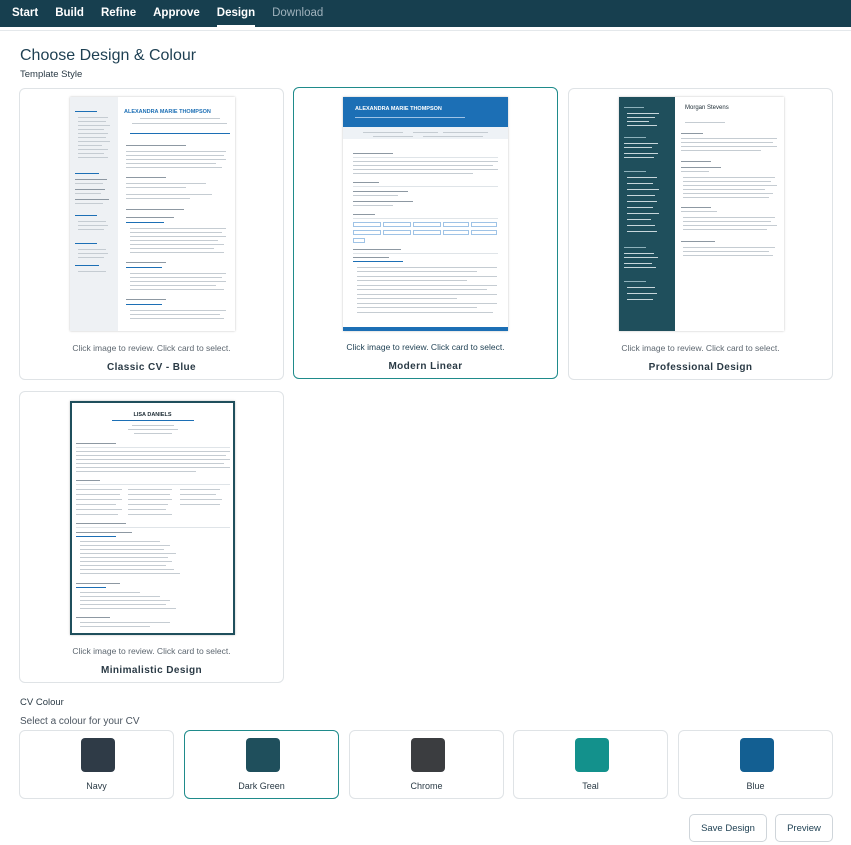  I want to click on colour-option-teal: Teal, so click(590, 764).